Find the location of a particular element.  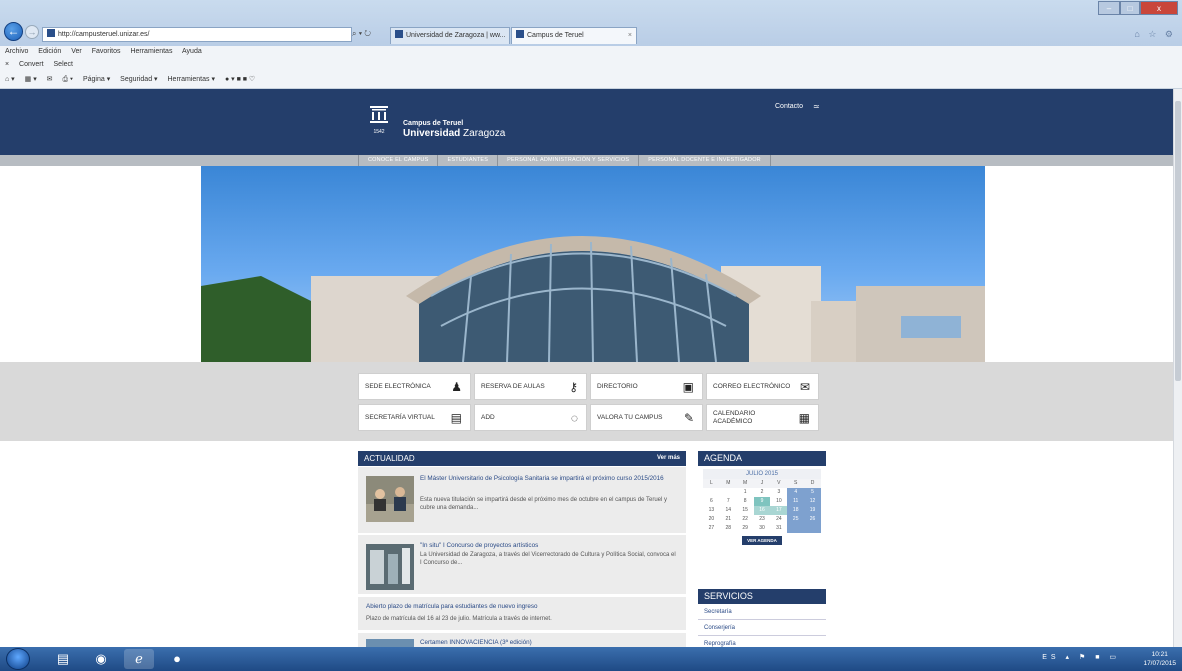

servicio-reprografia: Reprografía is located at coordinates (762, 642).